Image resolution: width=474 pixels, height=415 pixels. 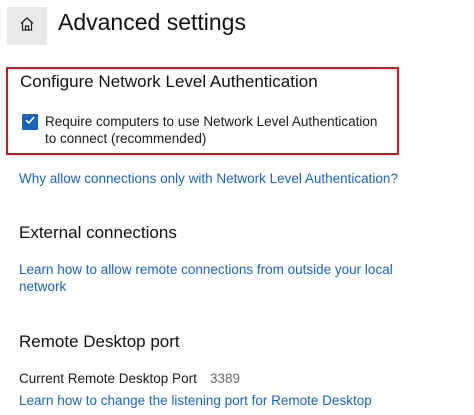 I want to click on page-title: Advanced settings, so click(x=152, y=22).